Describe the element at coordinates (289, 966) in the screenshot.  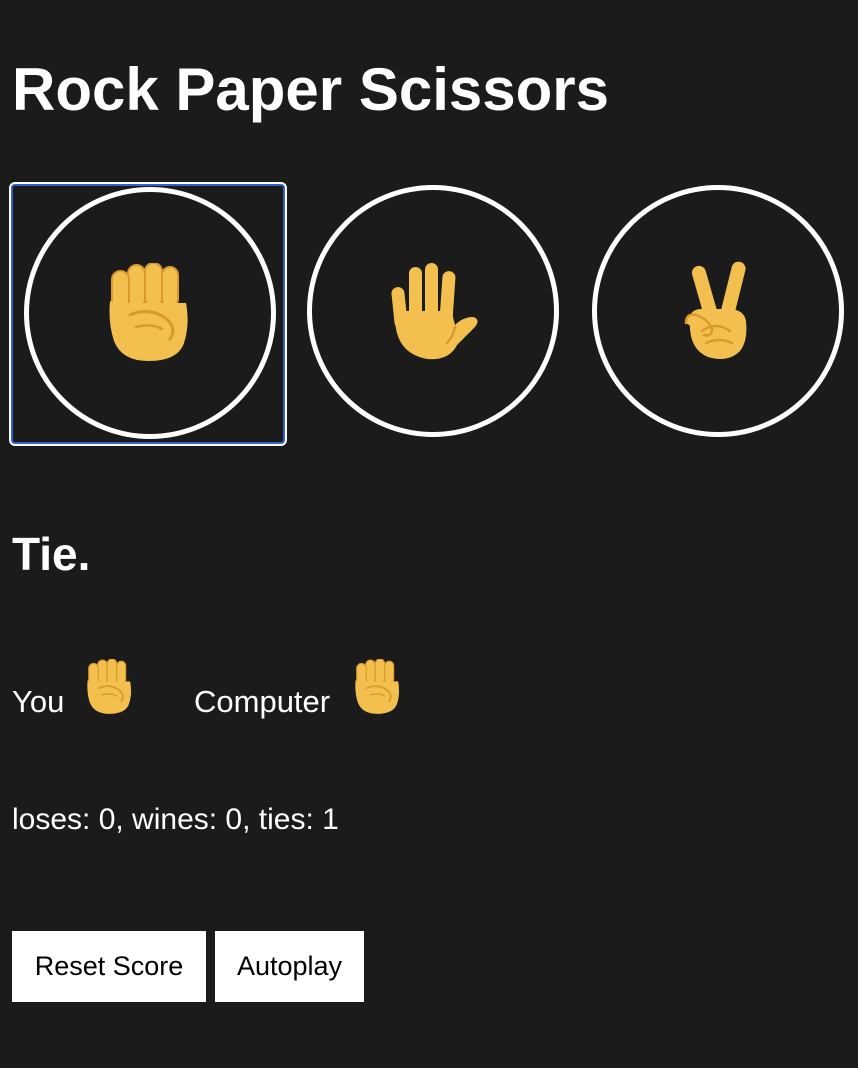
I see `autoplay-button: Autoplay` at that location.